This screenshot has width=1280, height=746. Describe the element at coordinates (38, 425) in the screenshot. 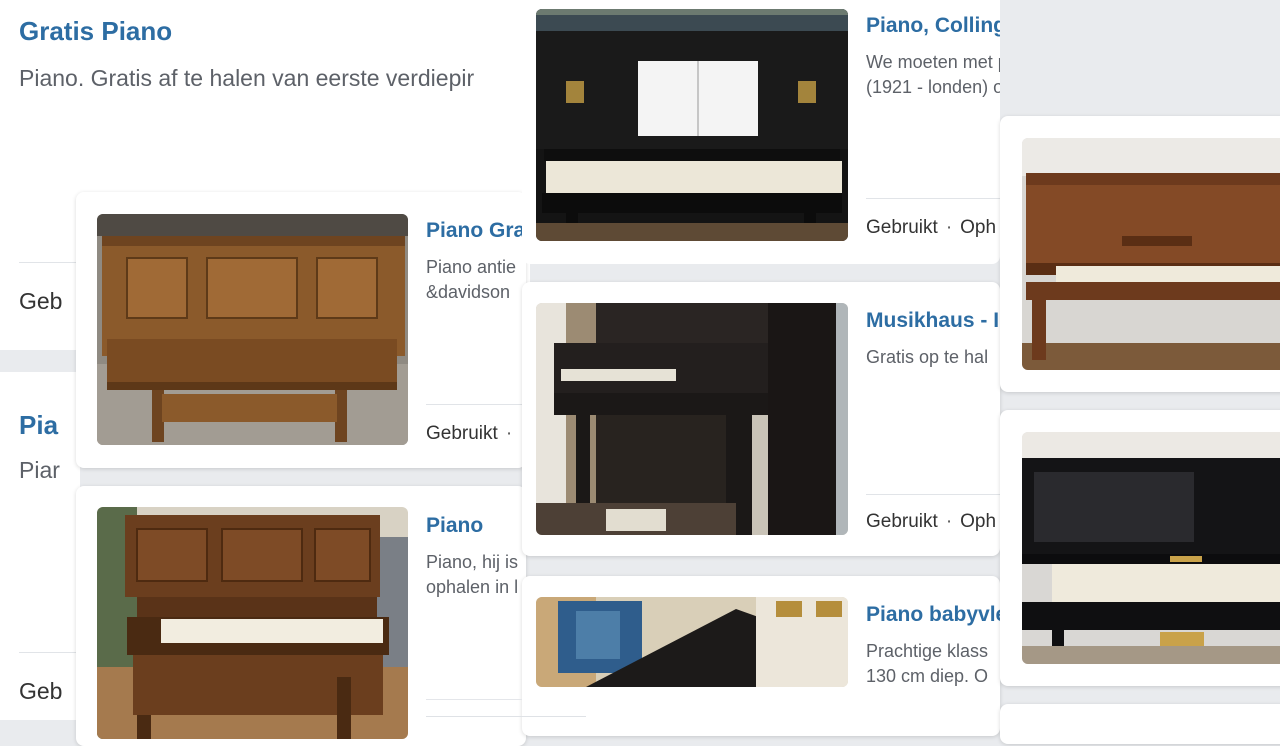

I see `listing-title: Pia` at that location.